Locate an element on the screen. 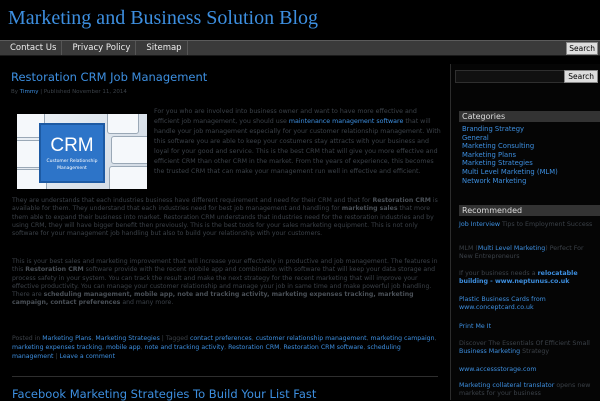 The image size is (600, 401). recommended-link: Job Interview is located at coordinates (479, 224).